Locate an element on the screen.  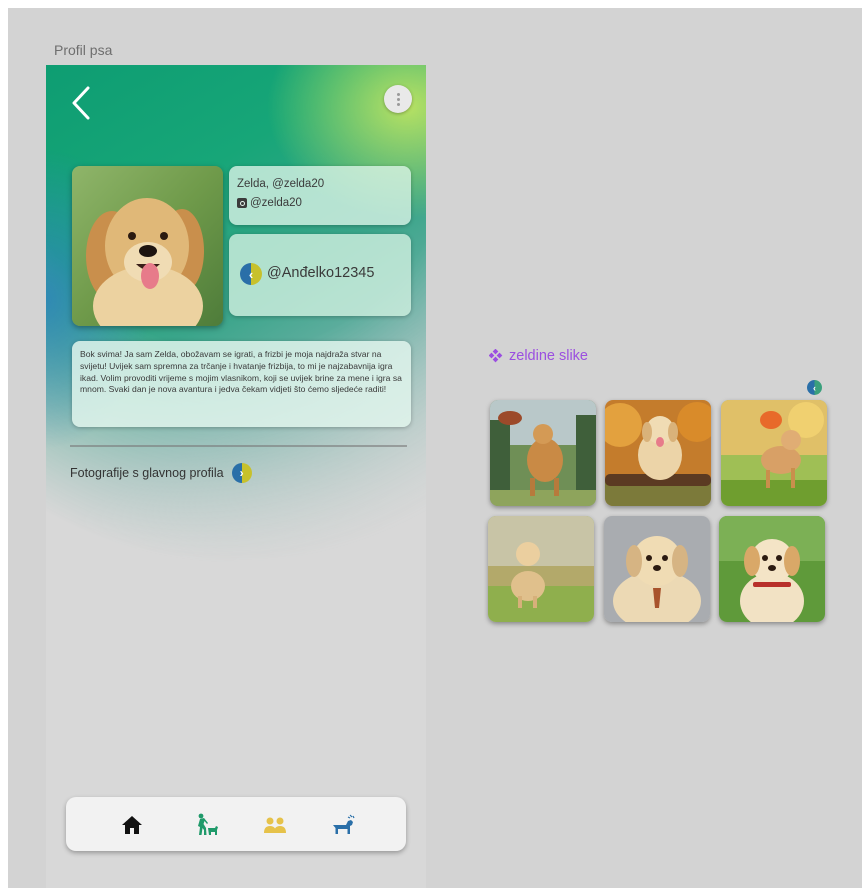
chevron-left-circle-icon: ‹ is located at coordinates (251, 274).